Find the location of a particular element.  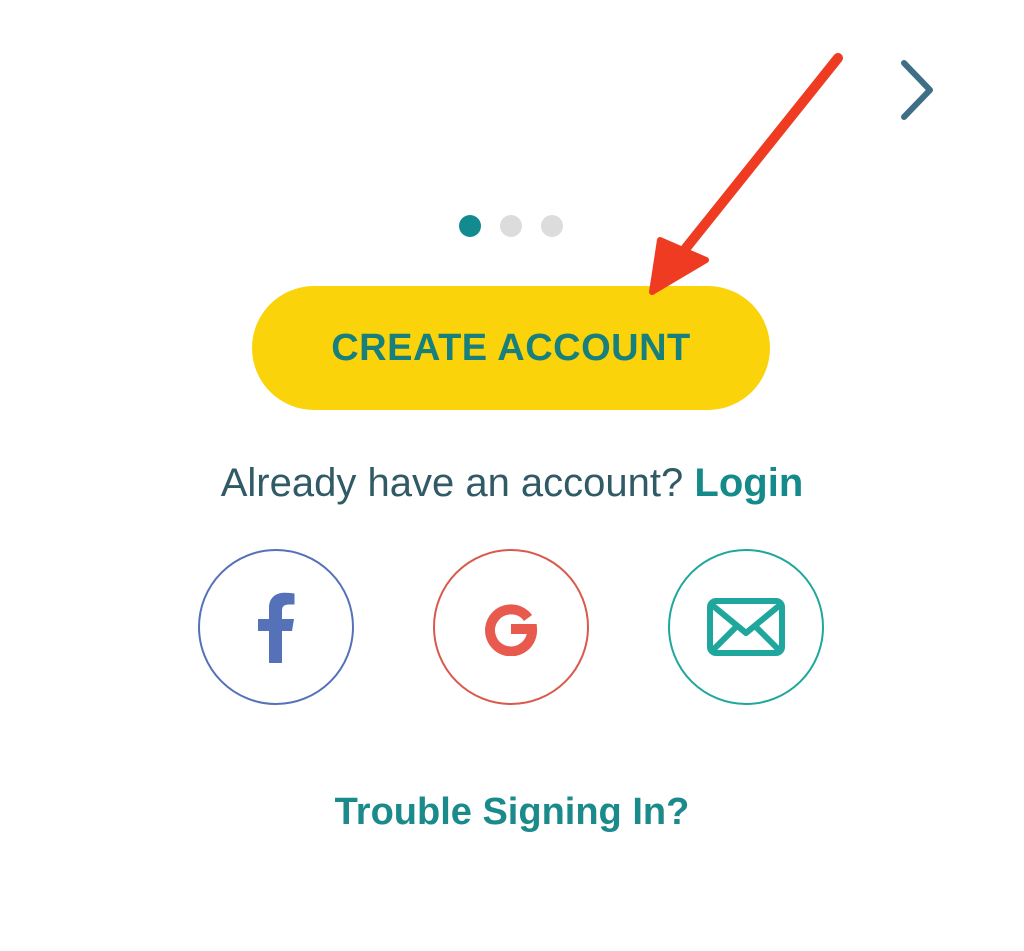

create-account-button: CREATE ACCOUNT is located at coordinates (511, 348).